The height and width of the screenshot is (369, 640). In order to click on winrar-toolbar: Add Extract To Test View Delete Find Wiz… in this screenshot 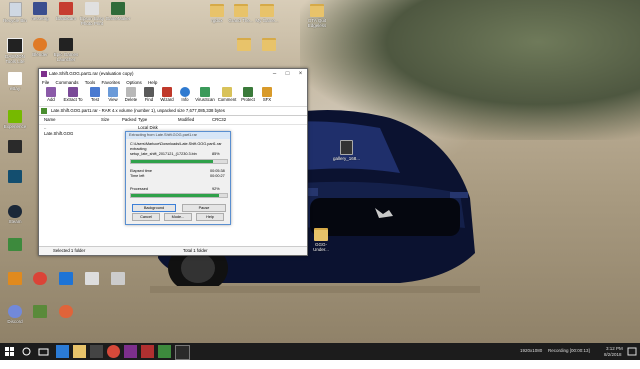, I will do `click(173, 96)`.